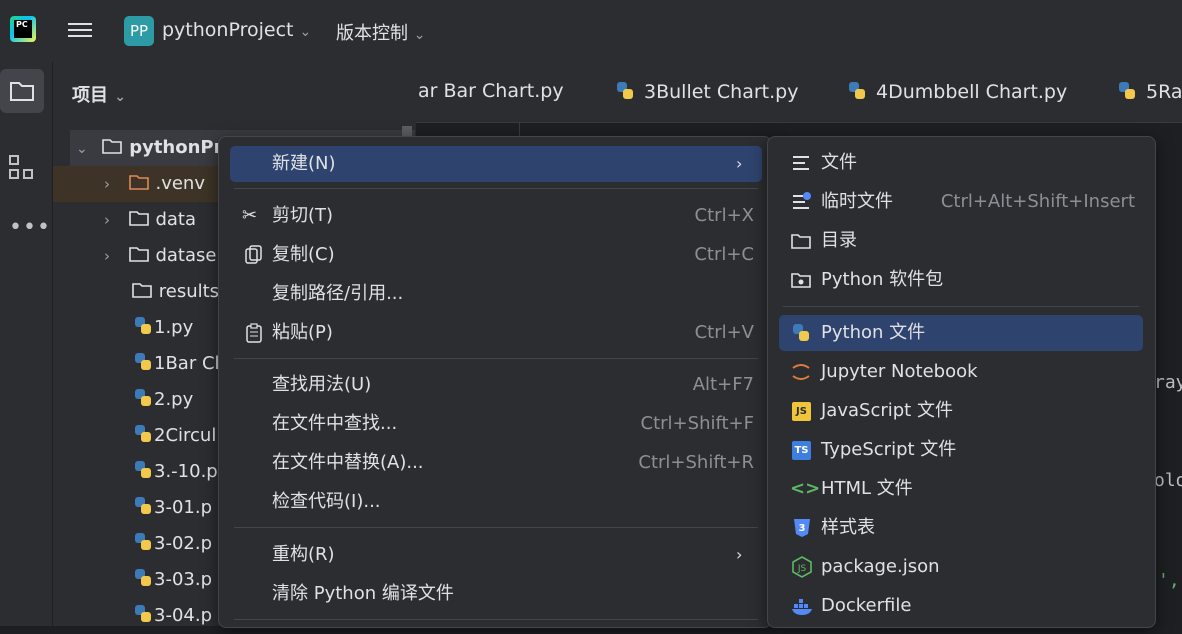  Describe the element at coordinates (23, 29) in the screenshot. I see `pycharm-logo-icon: PC` at that location.